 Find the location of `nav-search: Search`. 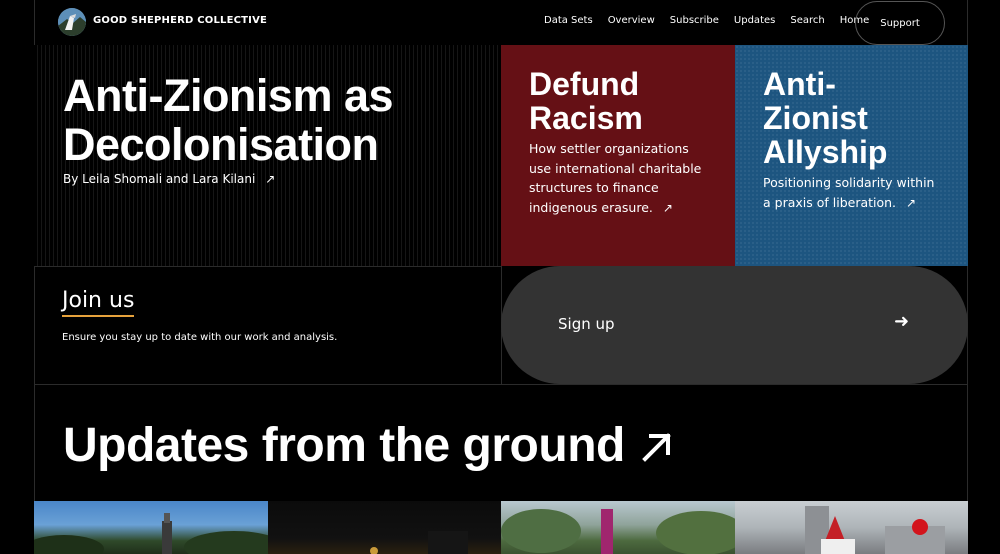

nav-search: Search is located at coordinates (807, 20).